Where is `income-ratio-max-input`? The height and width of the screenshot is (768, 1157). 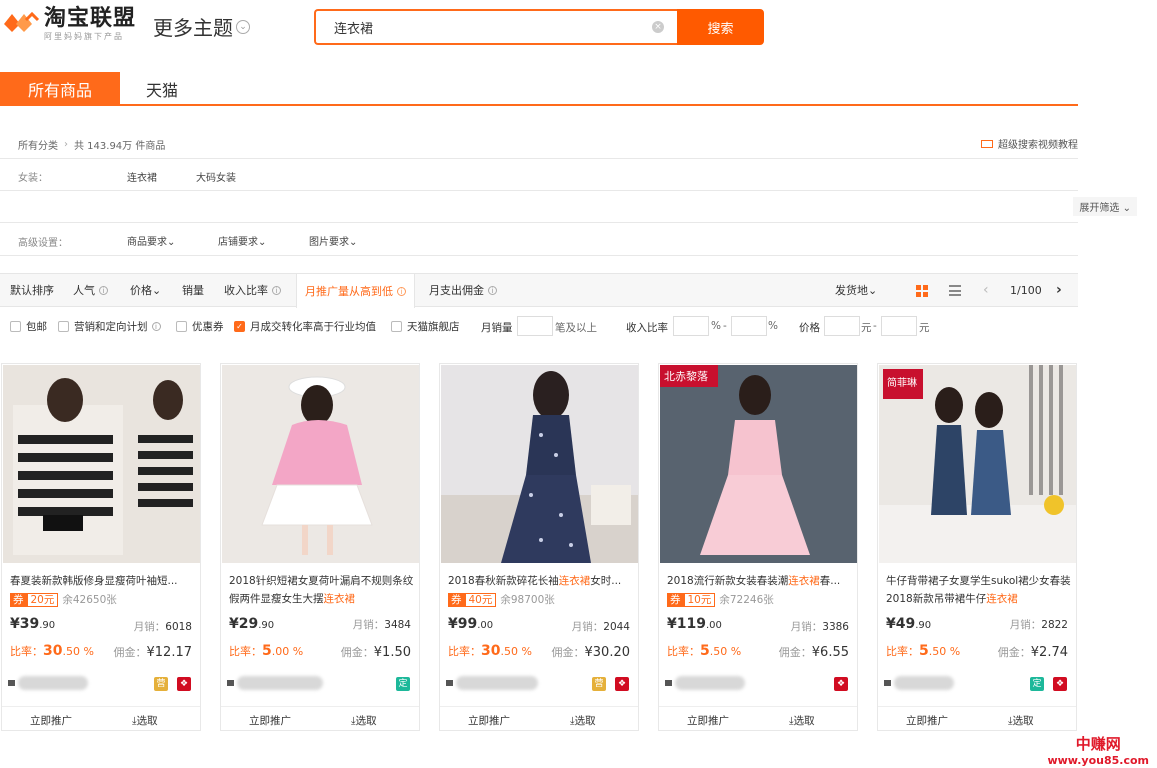 income-ratio-max-input is located at coordinates (749, 326).